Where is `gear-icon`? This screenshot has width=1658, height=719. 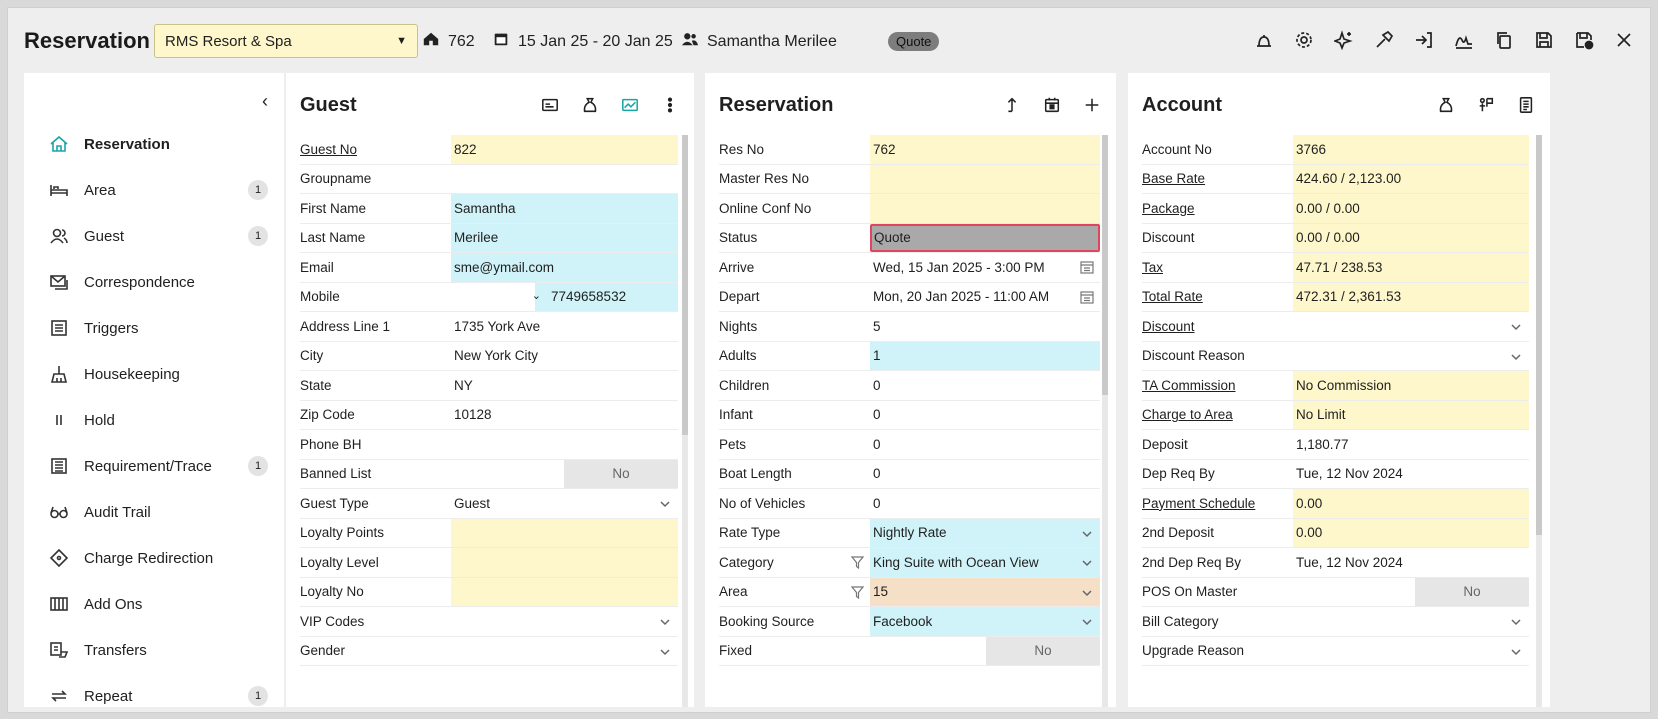 gear-icon is located at coordinates (1304, 40).